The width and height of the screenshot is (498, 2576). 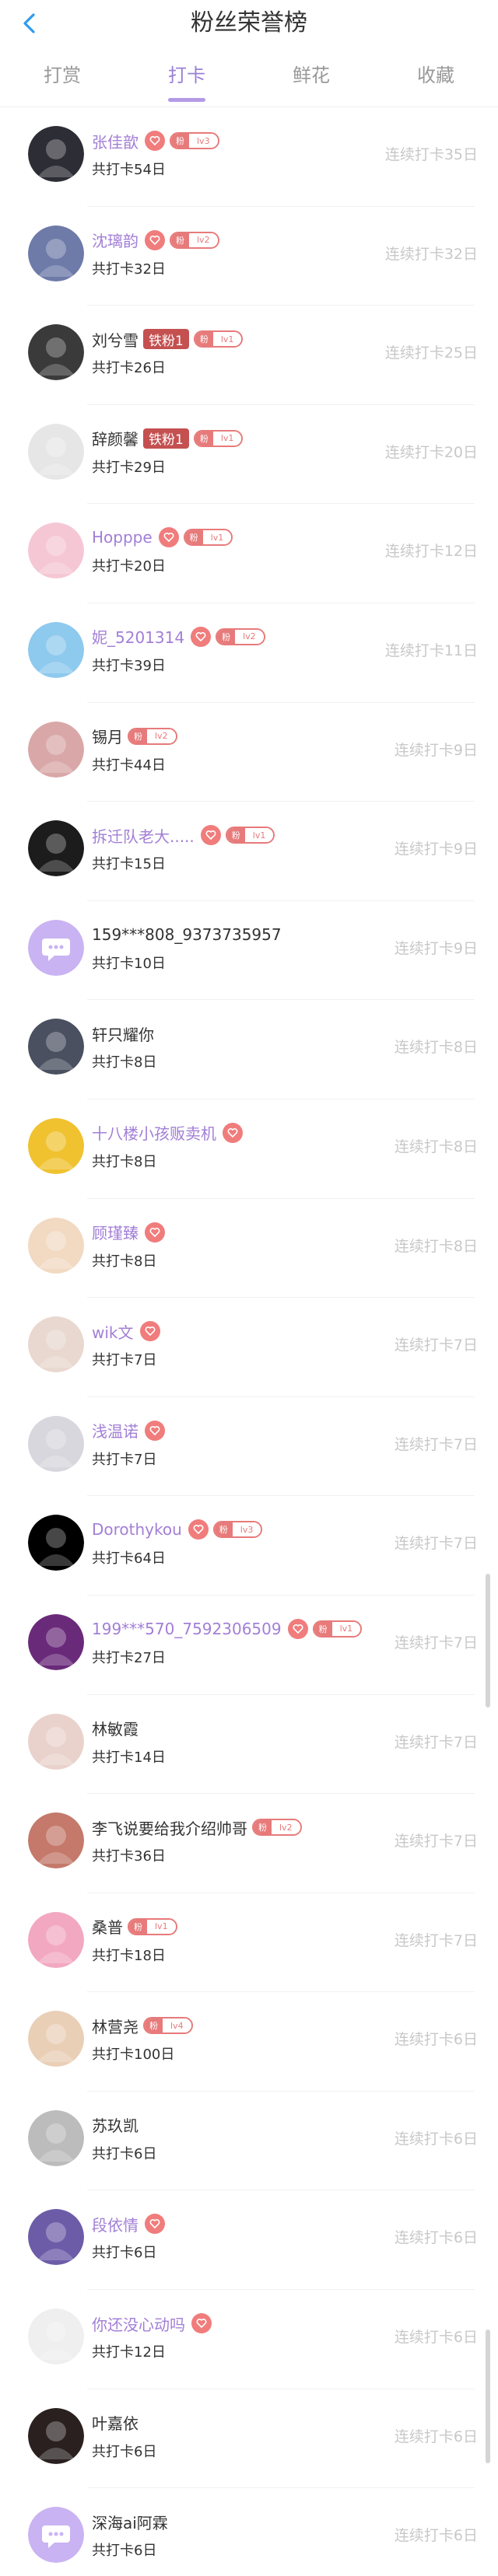 What do you see at coordinates (249, 2240) in the screenshot?
I see `list-item: 段依情 共打卡6日 连续打卡6日` at bounding box center [249, 2240].